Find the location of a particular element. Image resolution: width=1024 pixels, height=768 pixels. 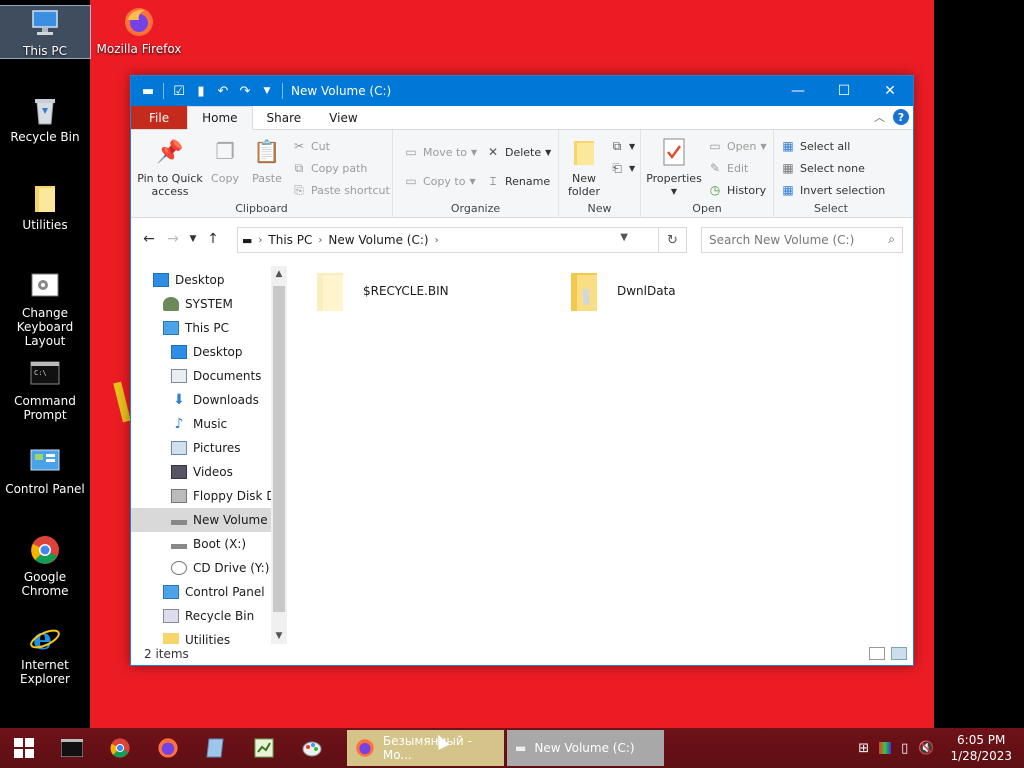

color-app-icon is located at coordinates (885, 748).